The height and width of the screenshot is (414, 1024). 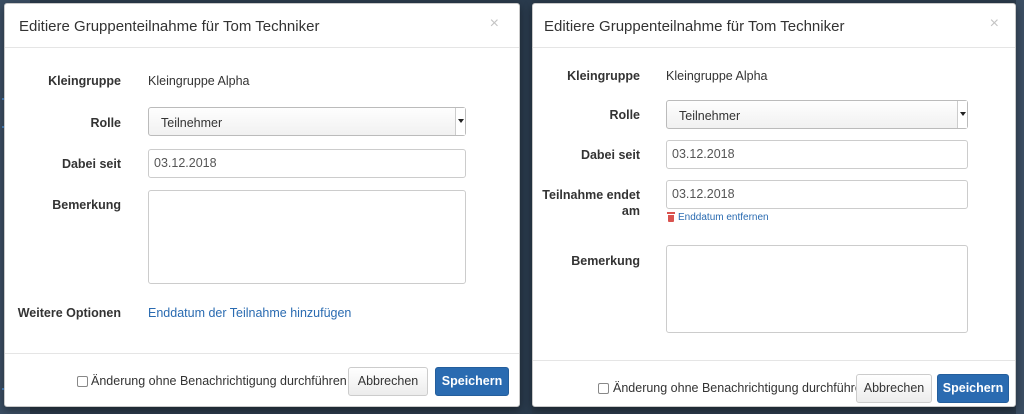 What do you see at coordinates (249, 313) in the screenshot?
I see `add-enddate-link: Enddatum der Teilnahme hinzufügen` at bounding box center [249, 313].